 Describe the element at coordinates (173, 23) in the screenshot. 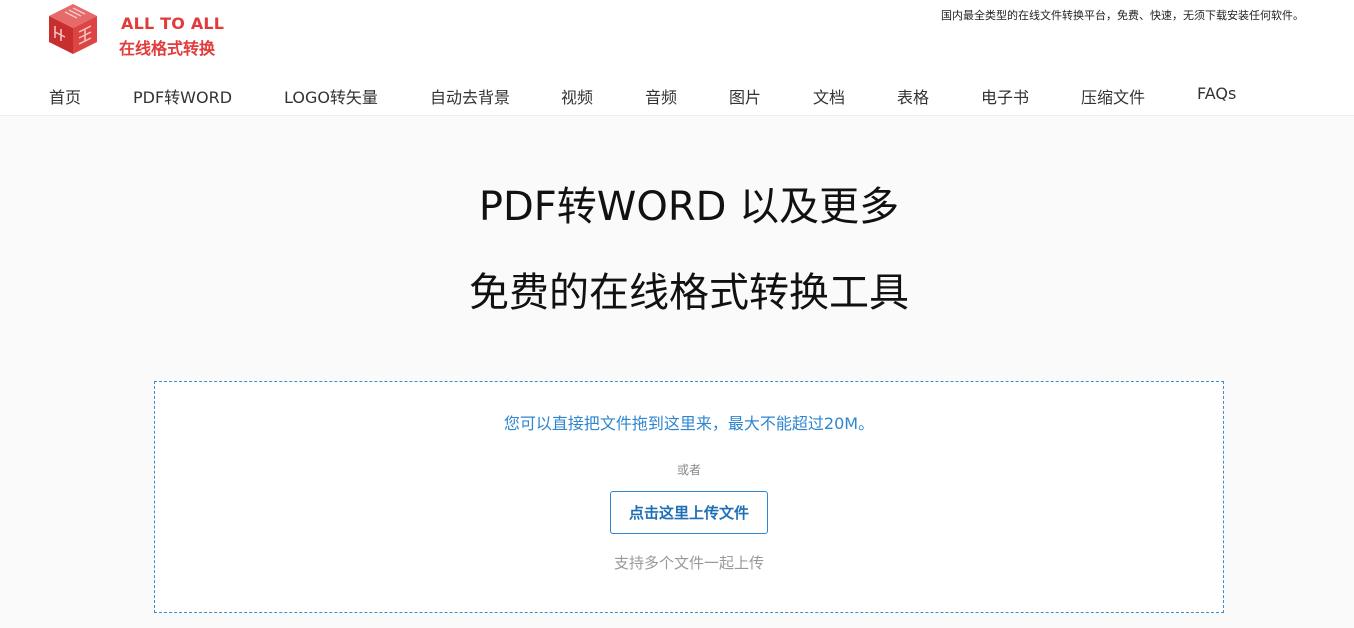

I see `logo-text-english: ALL TO ALL` at that location.